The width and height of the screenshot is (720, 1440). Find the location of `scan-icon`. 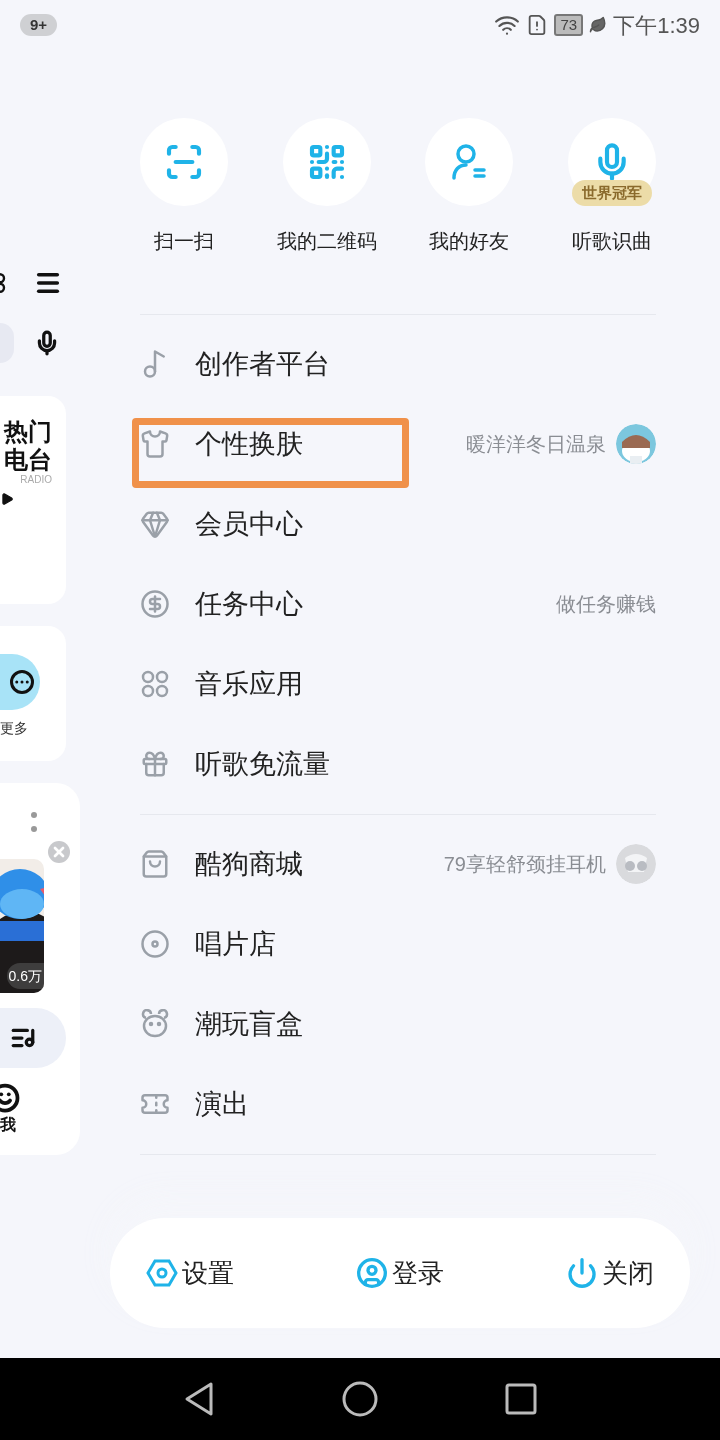

scan-icon is located at coordinates (184, 162).